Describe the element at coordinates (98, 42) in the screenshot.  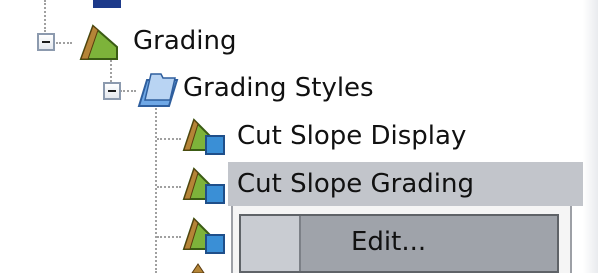
I see `grading-terrain-icon` at that location.